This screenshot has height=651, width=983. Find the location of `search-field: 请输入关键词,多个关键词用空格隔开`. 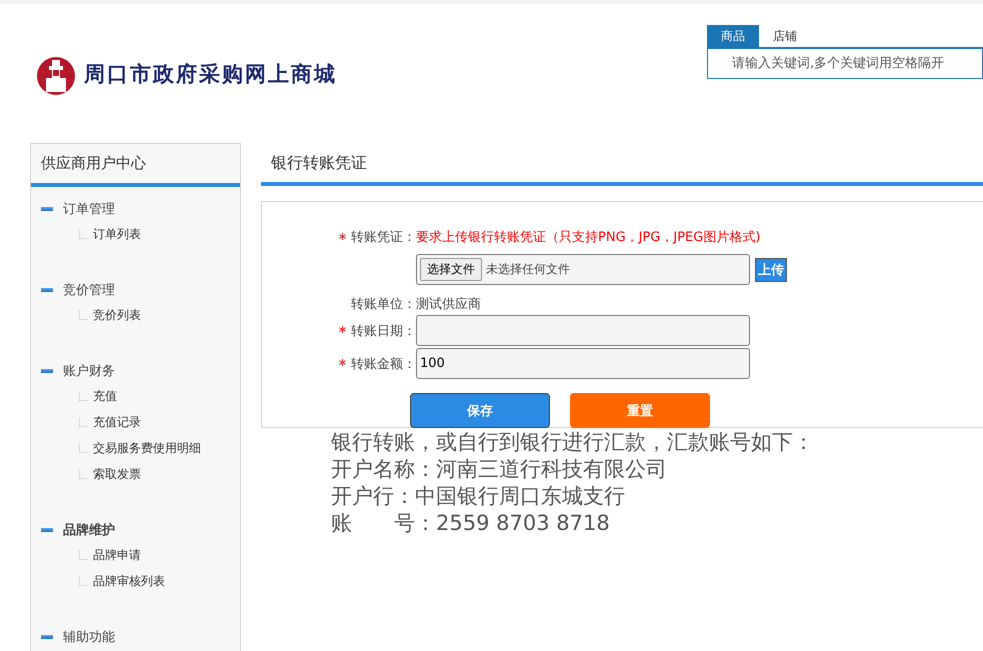

search-field: 请输入关键词,多个关键词用空格隔开 is located at coordinates (845, 64).